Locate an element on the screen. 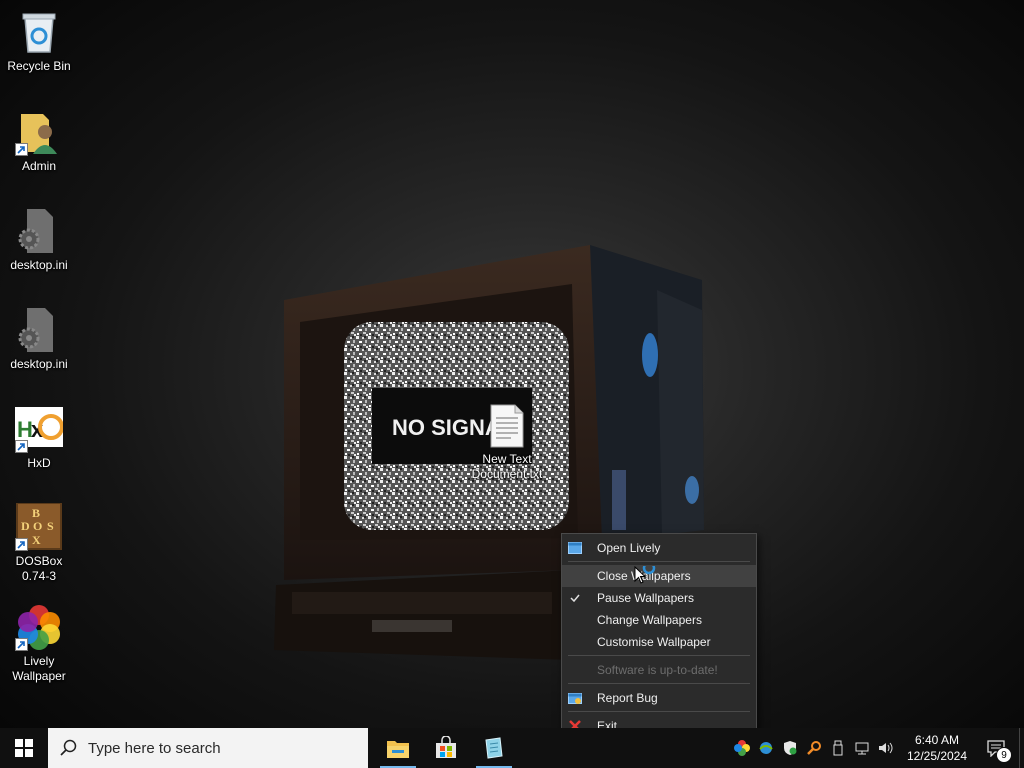 This screenshot has height=768, width=1024. svg-text: X is located at coordinates (36, 540).